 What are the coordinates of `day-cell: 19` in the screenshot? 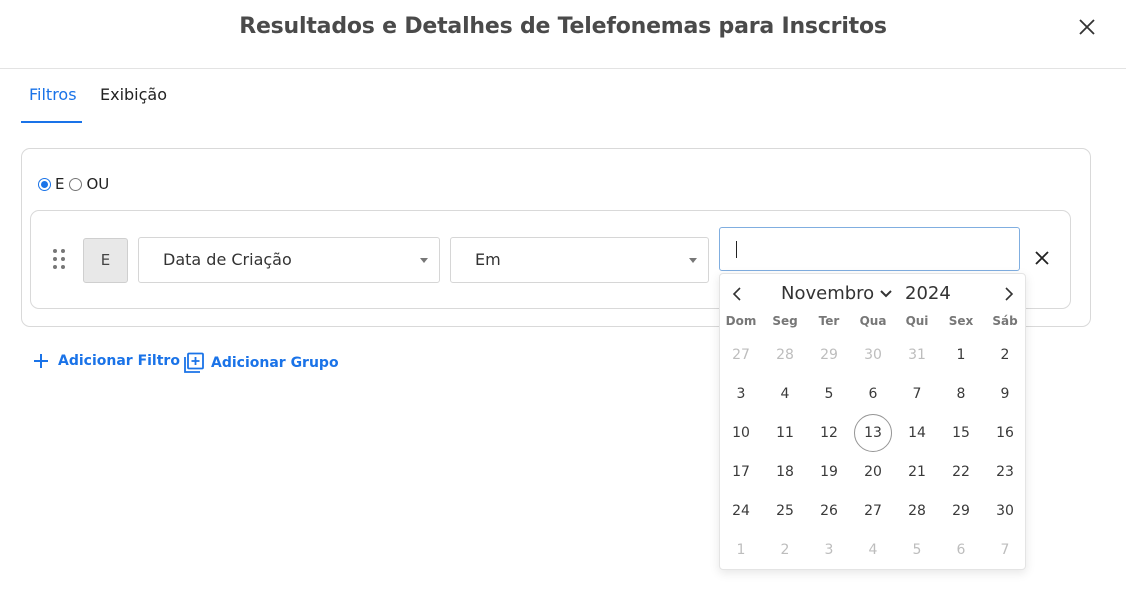 It's located at (829, 472).